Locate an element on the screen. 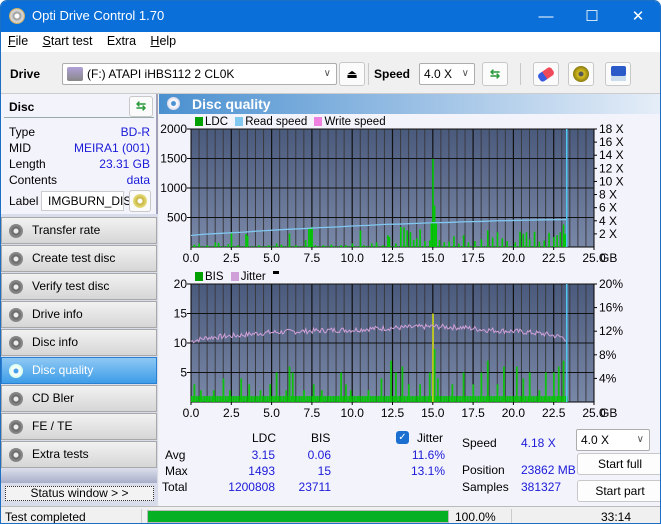 This screenshot has width=661, height=524. nav-extra-tests: Extra tests is located at coordinates (79, 454).